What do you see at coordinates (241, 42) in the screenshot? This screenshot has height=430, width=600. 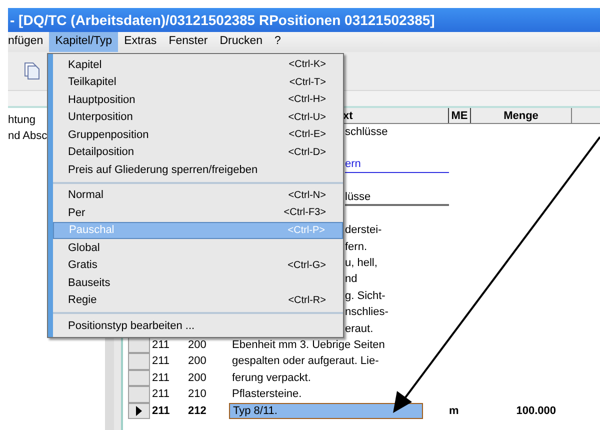 I see `menu-item: Drucken` at bounding box center [241, 42].